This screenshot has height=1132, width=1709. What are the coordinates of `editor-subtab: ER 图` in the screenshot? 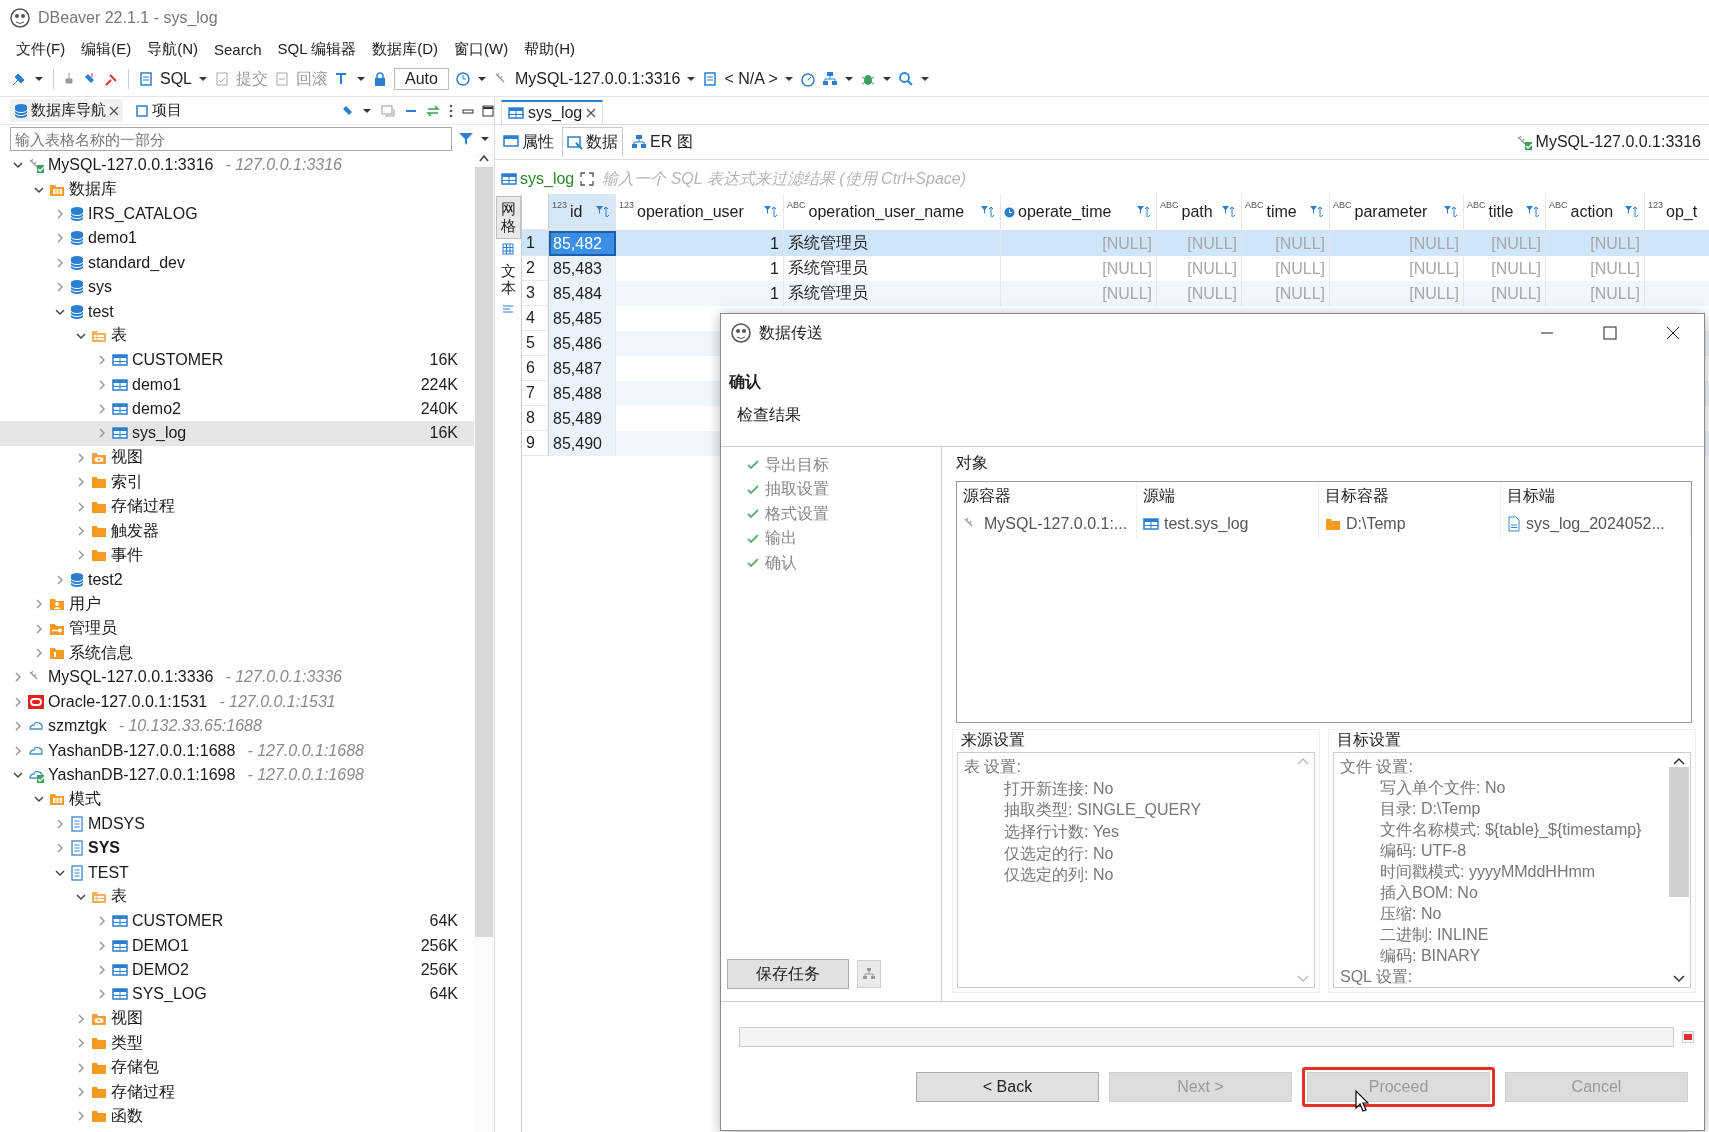 It's located at (662, 142).